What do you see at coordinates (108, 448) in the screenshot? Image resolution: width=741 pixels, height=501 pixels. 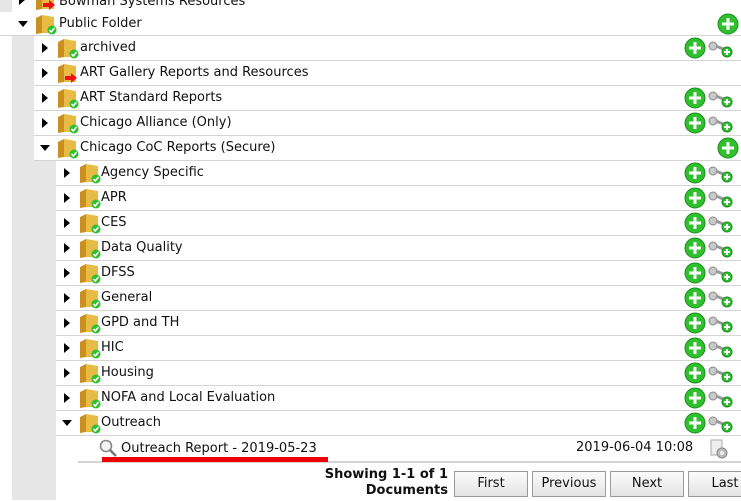 I see `magnifier-icon` at bounding box center [108, 448].